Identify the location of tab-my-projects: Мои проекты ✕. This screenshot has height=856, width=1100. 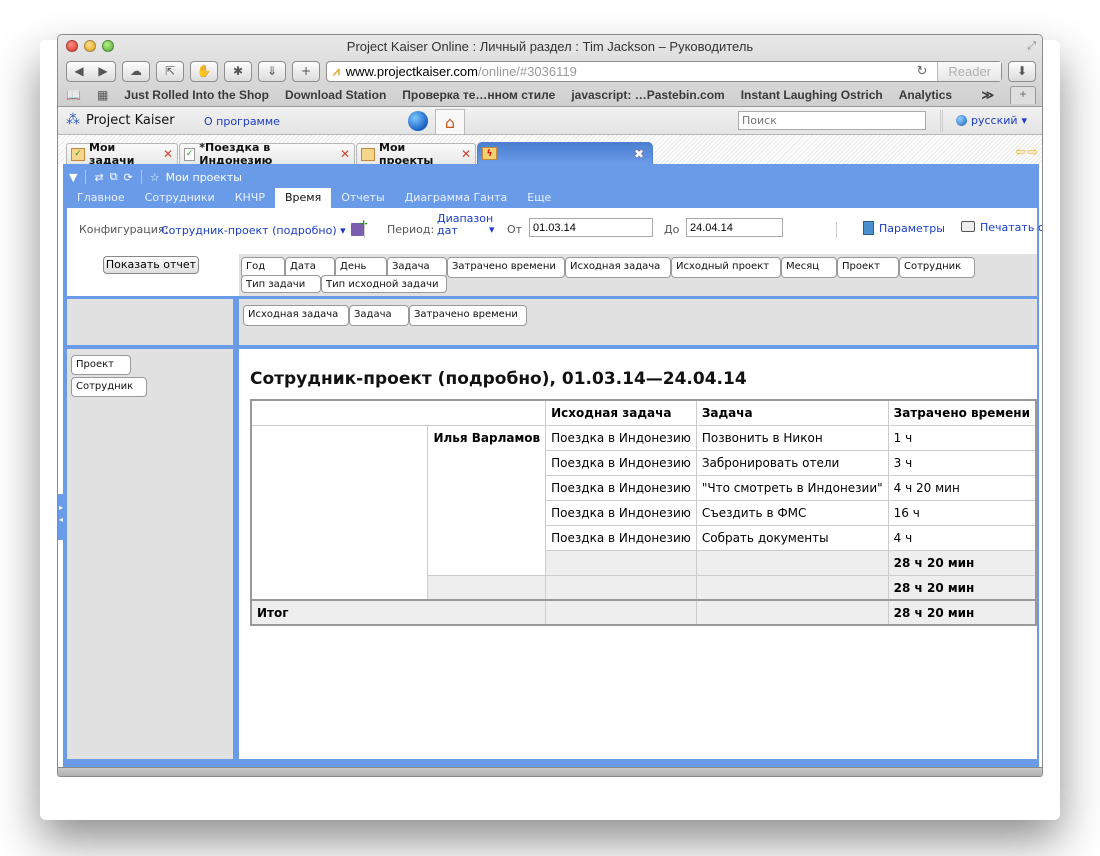
(416, 154).